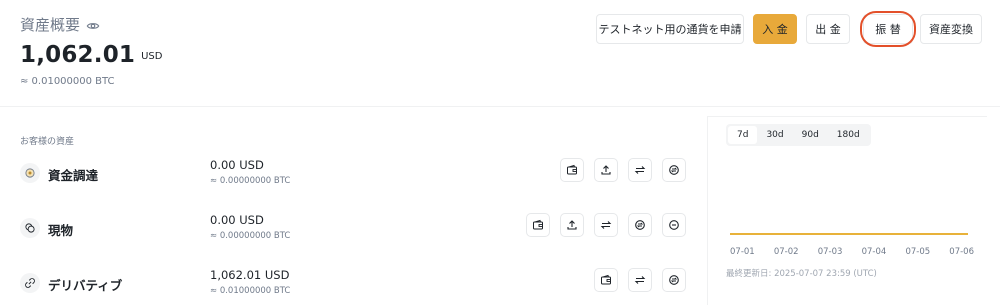  I want to click on period-selector: 7d 30d 90d 180d, so click(798, 135).